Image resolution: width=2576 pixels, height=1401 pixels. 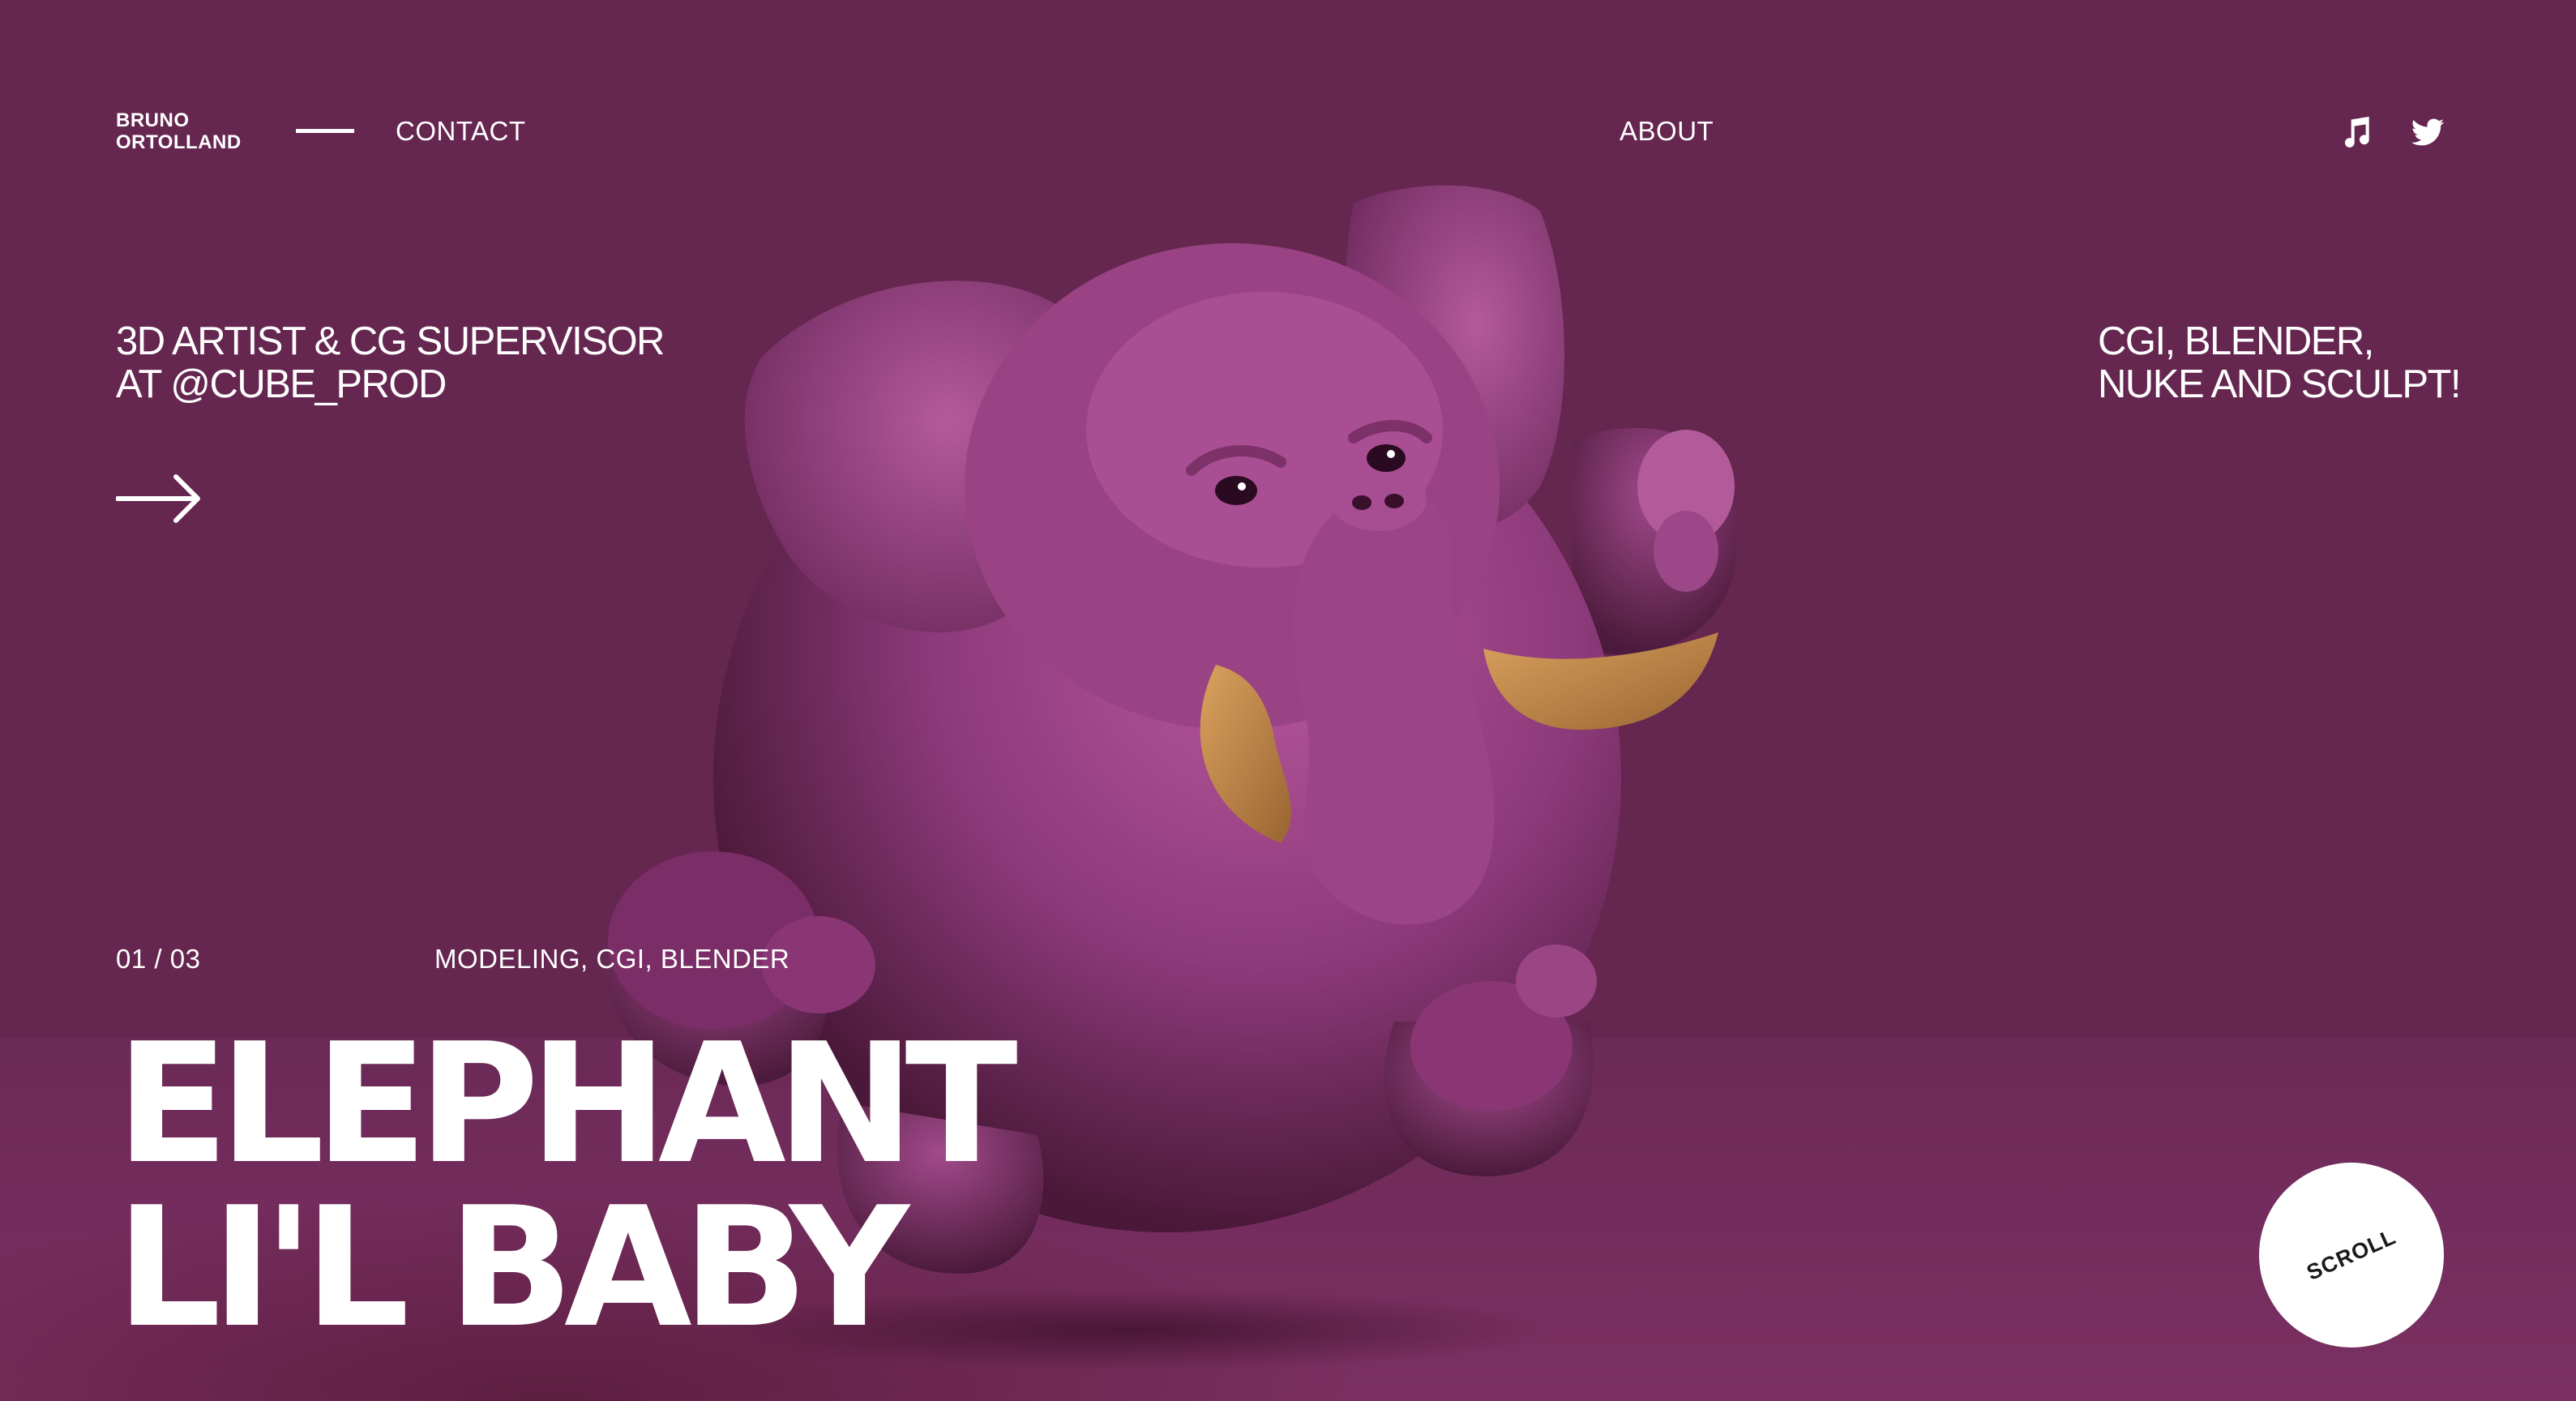 What do you see at coordinates (512, 1268) in the screenshot?
I see `project-title-line-2: LI'L BABY` at bounding box center [512, 1268].